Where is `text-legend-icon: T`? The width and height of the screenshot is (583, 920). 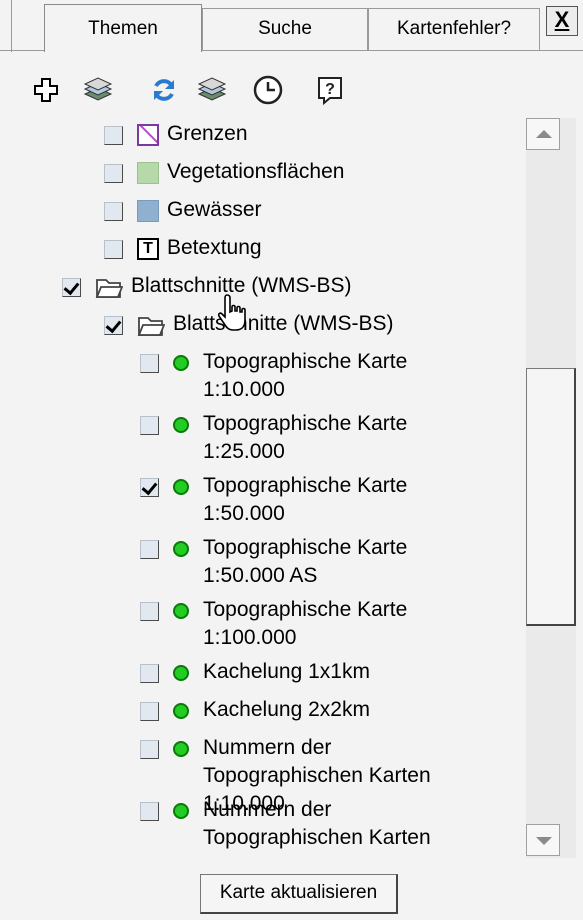 text-legend-icon: T is located at coordinates (148, 249).